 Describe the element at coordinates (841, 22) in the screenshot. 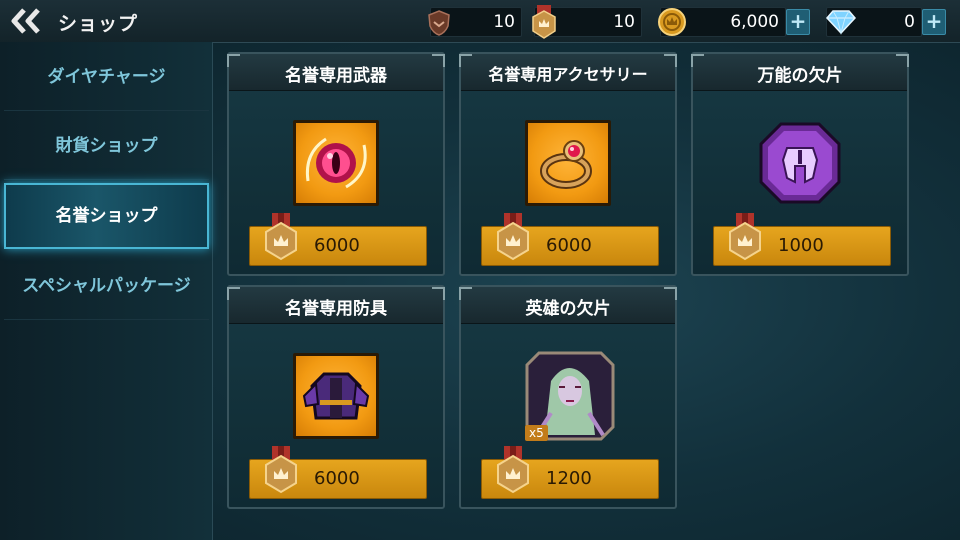

I see `diamond-icon` at that location.